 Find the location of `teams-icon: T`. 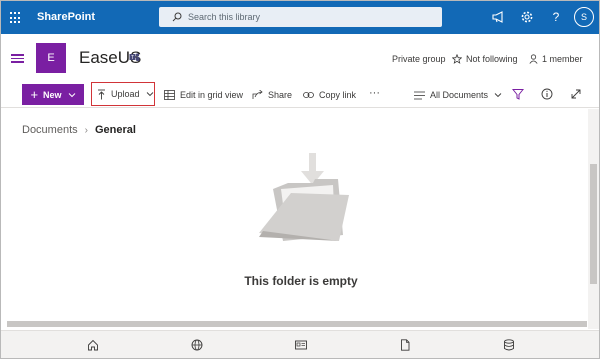

teams-icon: T is located at coordinates (134, 57).